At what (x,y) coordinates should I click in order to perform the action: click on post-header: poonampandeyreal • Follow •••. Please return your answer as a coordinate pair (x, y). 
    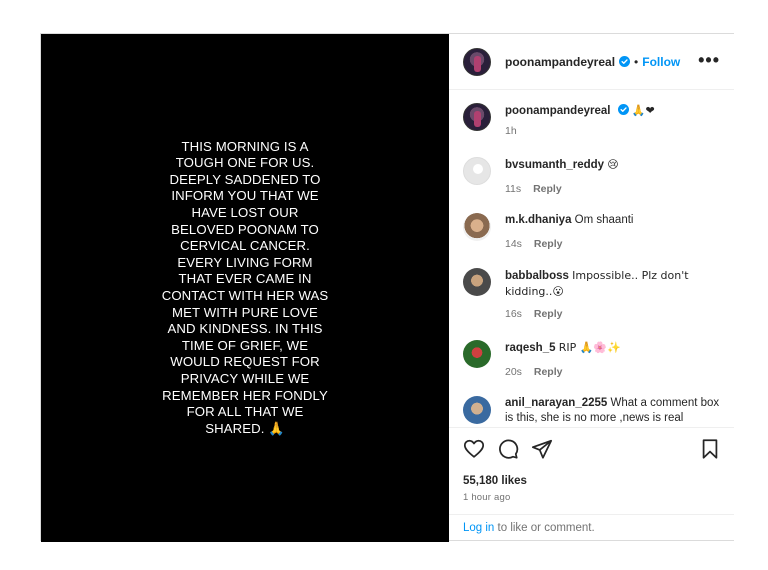
    Looking at the image, I should click on (591, 62).